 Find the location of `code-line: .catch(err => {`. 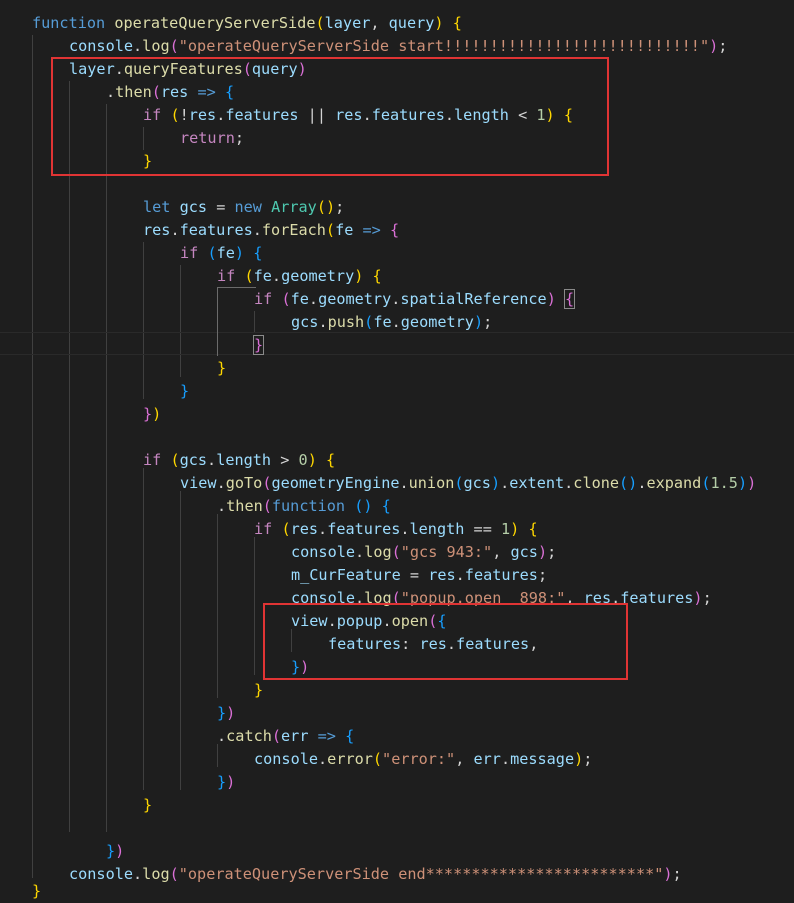

code-line: .catch(err => { is located at coordinates (397, 736).